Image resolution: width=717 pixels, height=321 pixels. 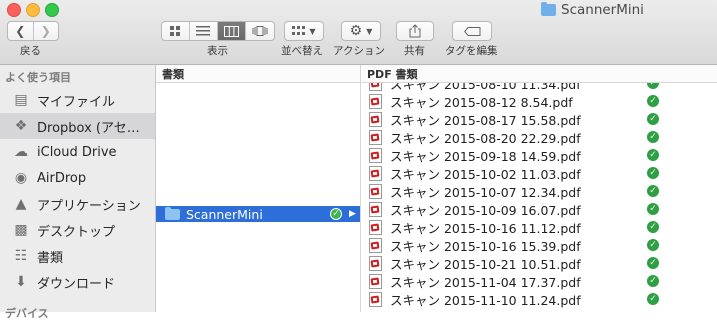 What do you see at coordinates (299, 30) in the screenshot?
I see `arrange-icon` at bounding box center [299, 30].